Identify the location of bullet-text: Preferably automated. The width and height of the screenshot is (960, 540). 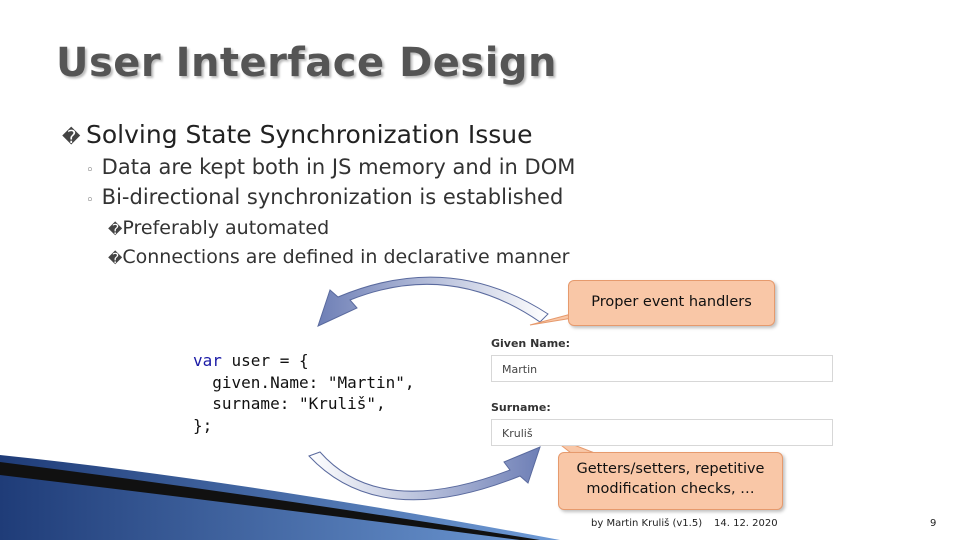
(226, 228).